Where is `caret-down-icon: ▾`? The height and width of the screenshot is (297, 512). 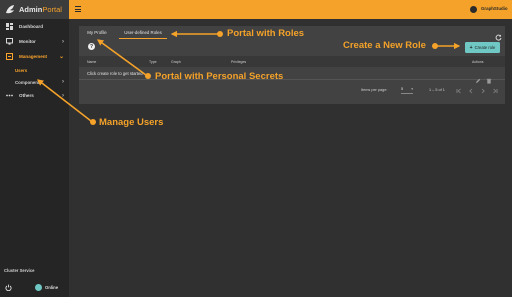
caret-down-icon: ▾ is located at coordinates (412, 89).